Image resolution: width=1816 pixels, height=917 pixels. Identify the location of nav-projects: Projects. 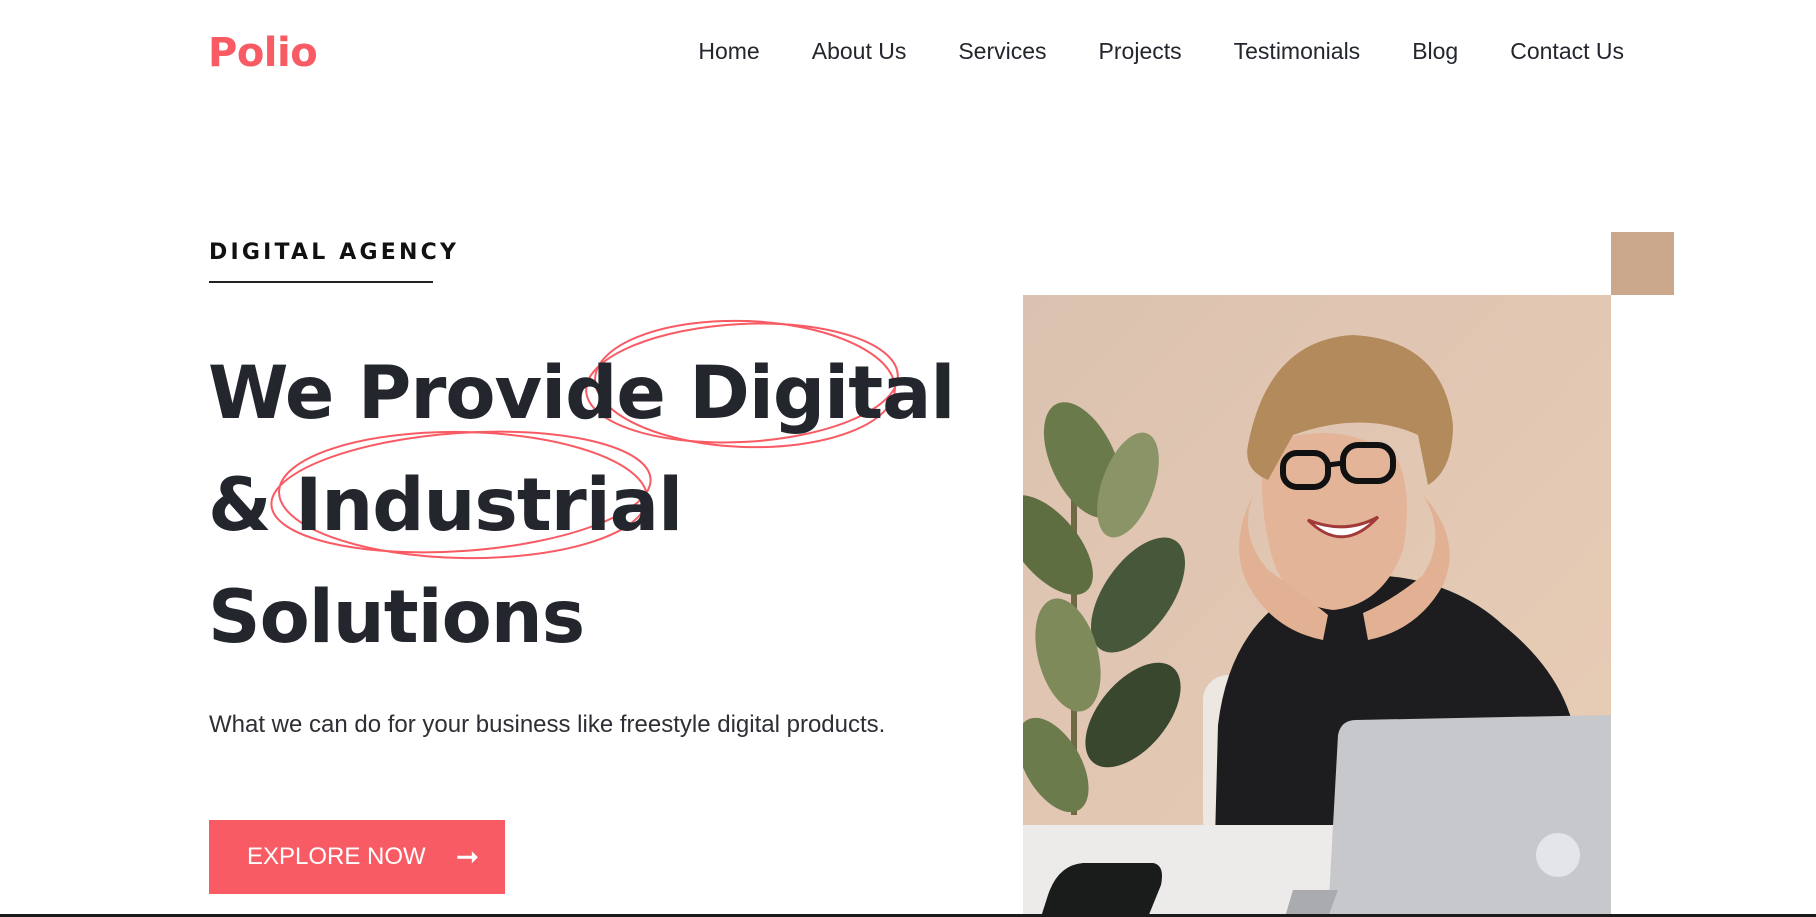
(1140, 51).